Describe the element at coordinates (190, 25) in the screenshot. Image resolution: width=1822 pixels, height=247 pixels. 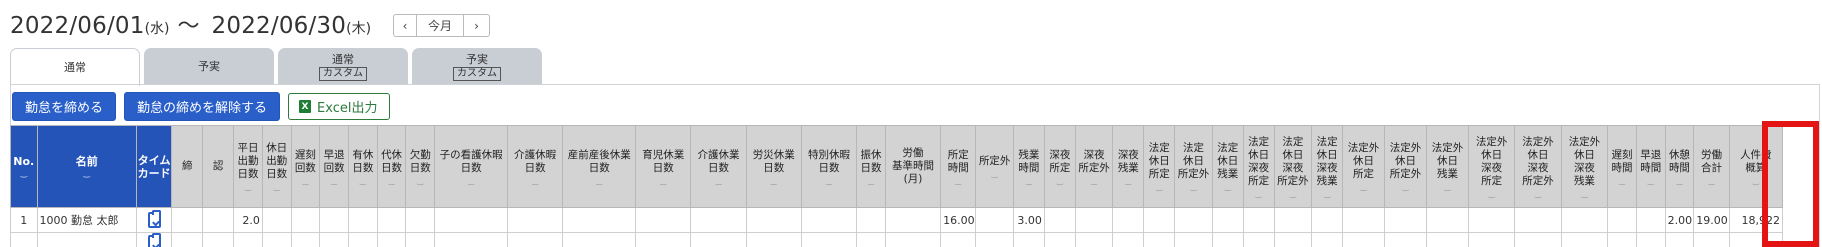
I see `period-range: 2022/06/01 (水) 〜 2022/06/30 (木)` at that location.